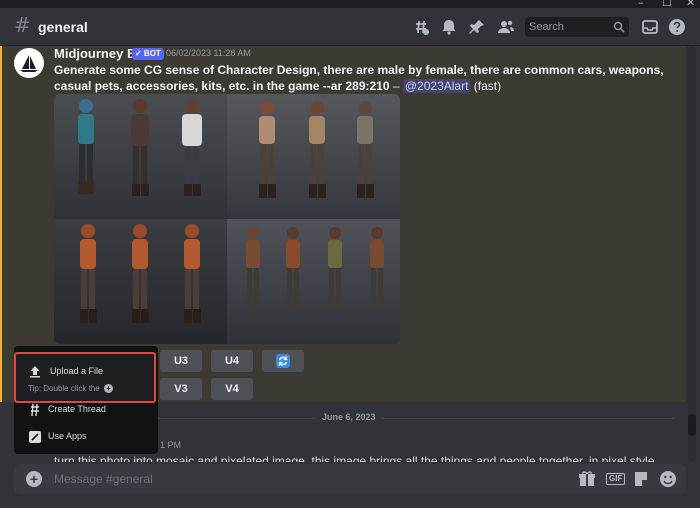  I want to click on search-icon, so click(619, 27).